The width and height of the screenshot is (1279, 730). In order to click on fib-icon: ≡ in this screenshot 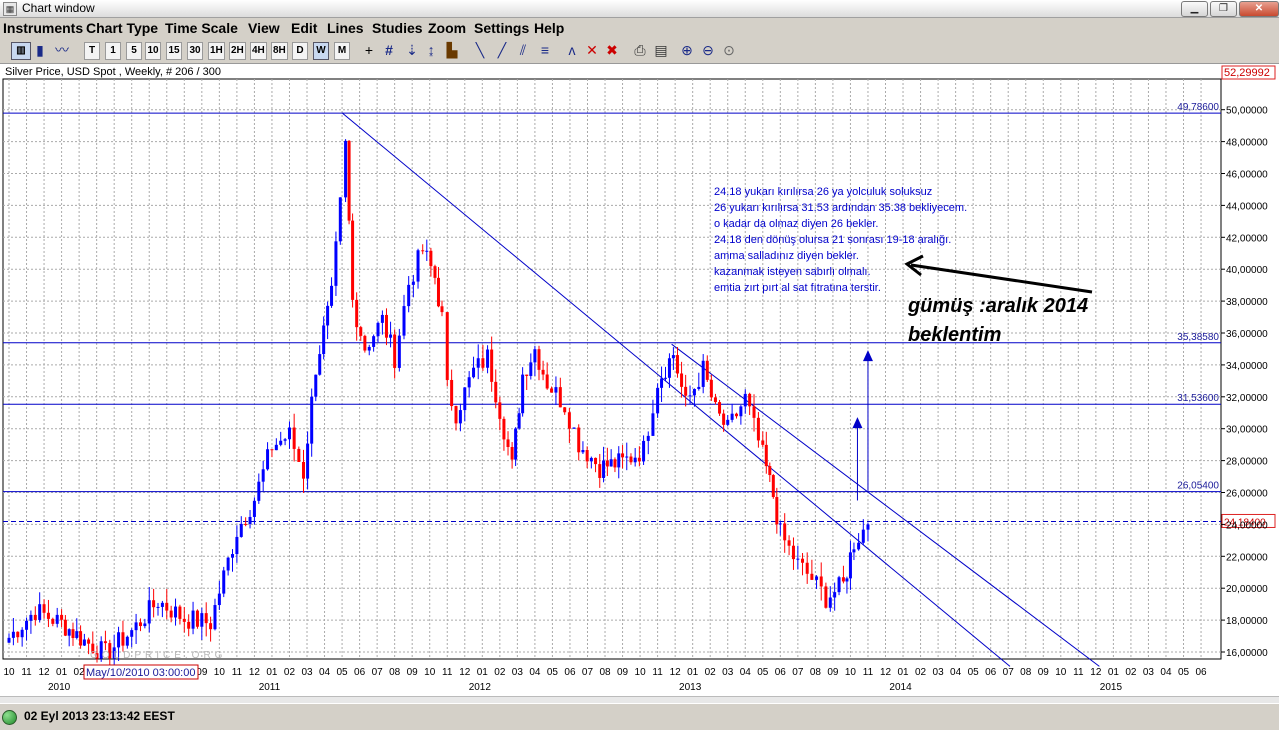, I will do `click(545, 50)`.